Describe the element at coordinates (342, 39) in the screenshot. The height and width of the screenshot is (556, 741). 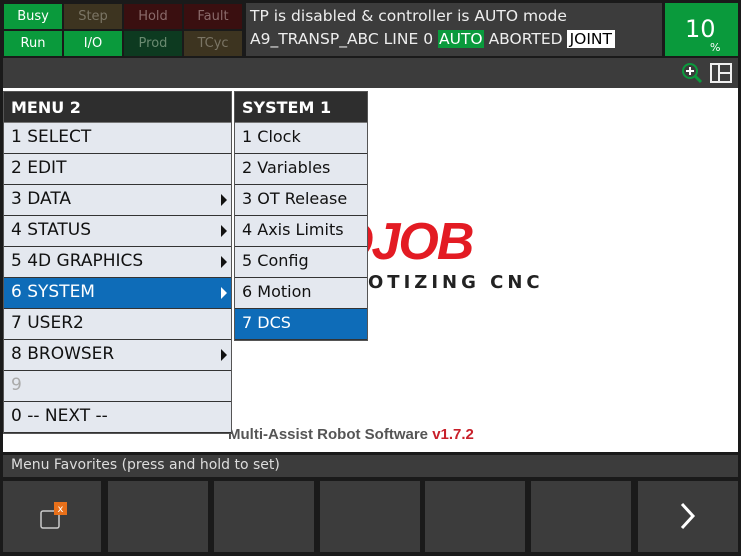
I see `program-line: A9_TRANSP_ABC LINE 0` at that location.